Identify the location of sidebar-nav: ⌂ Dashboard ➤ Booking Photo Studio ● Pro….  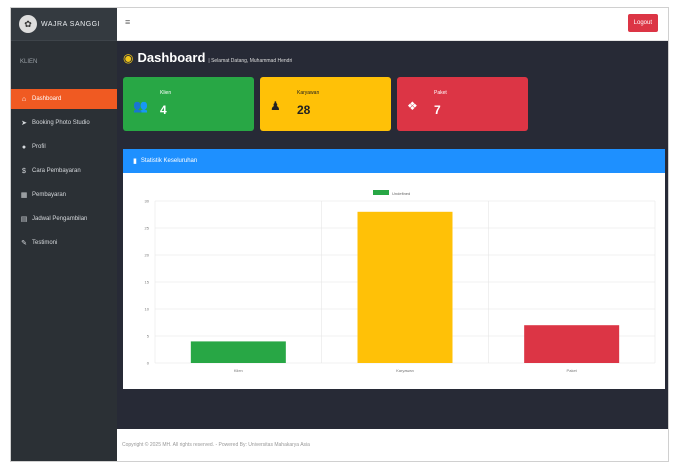
(64, 171).